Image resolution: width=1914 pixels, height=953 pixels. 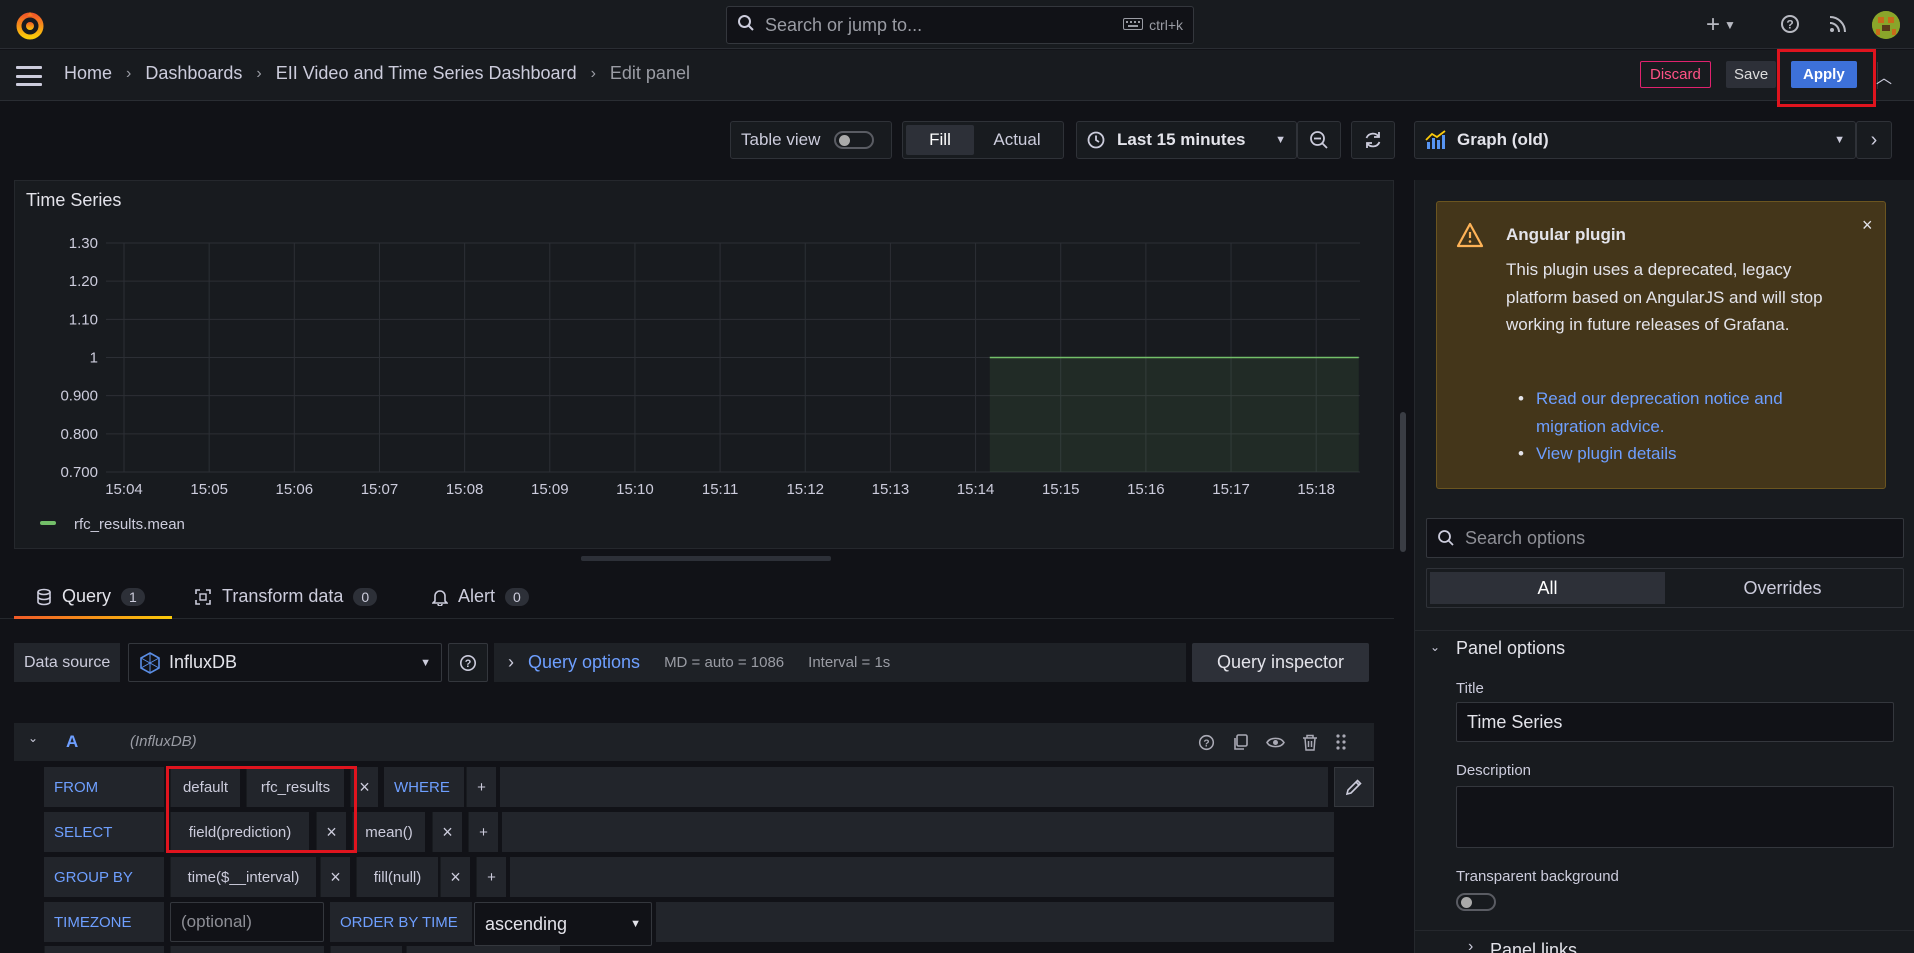 I want to click on title-input: Time Series, so click(x=1675, y=722).